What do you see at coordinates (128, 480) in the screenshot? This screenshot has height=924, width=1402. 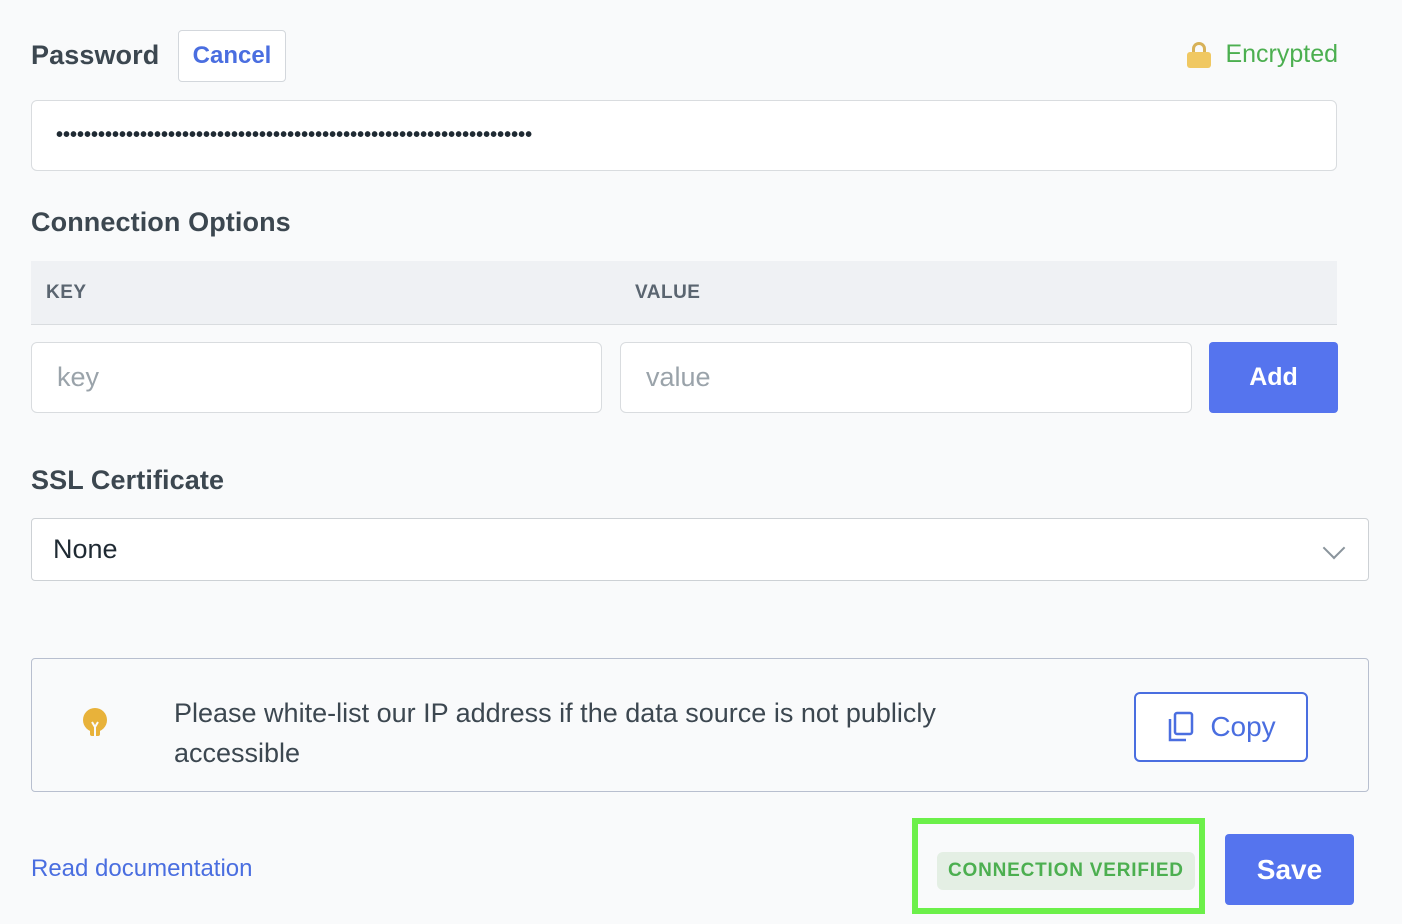 I see `ssl-certificate-label: SSL Certificate` at bounding box center [128, 480].